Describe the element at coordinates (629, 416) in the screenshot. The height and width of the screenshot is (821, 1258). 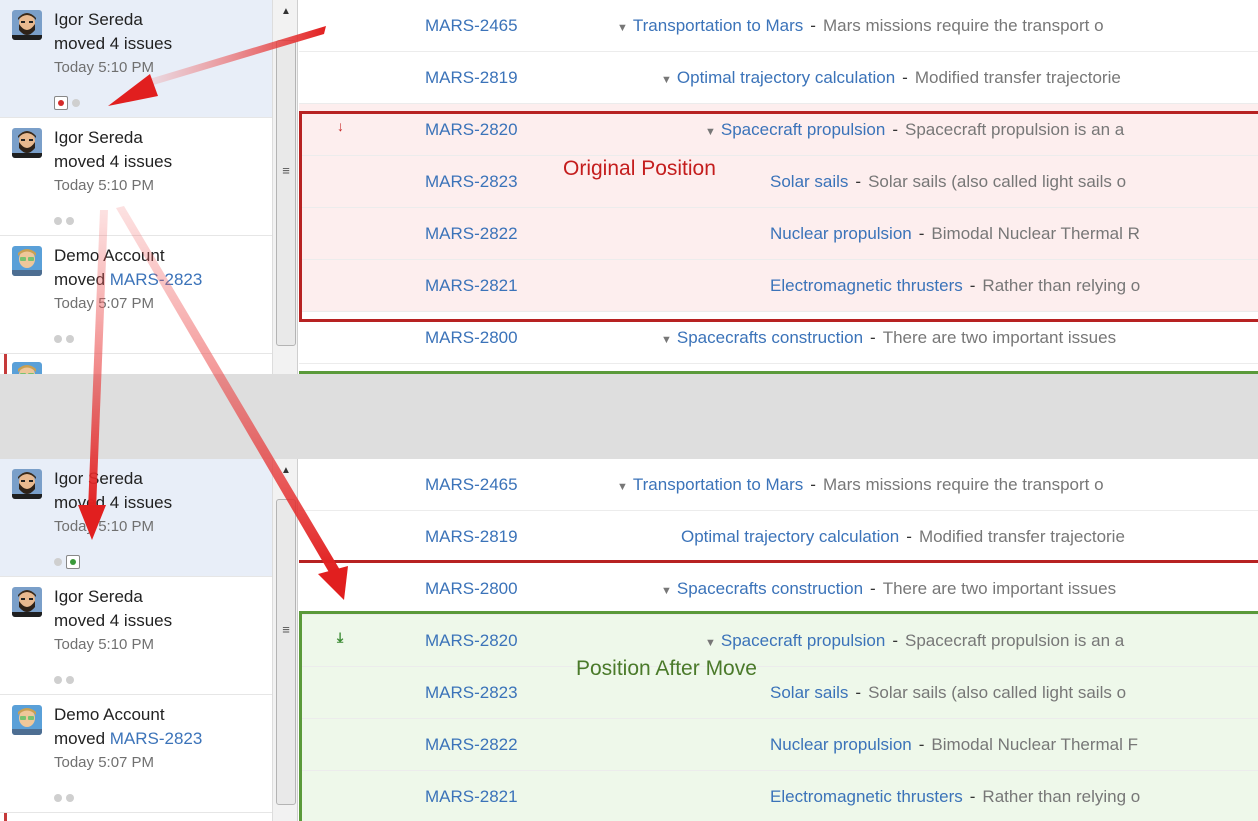
I see `panel-separator` at that location.